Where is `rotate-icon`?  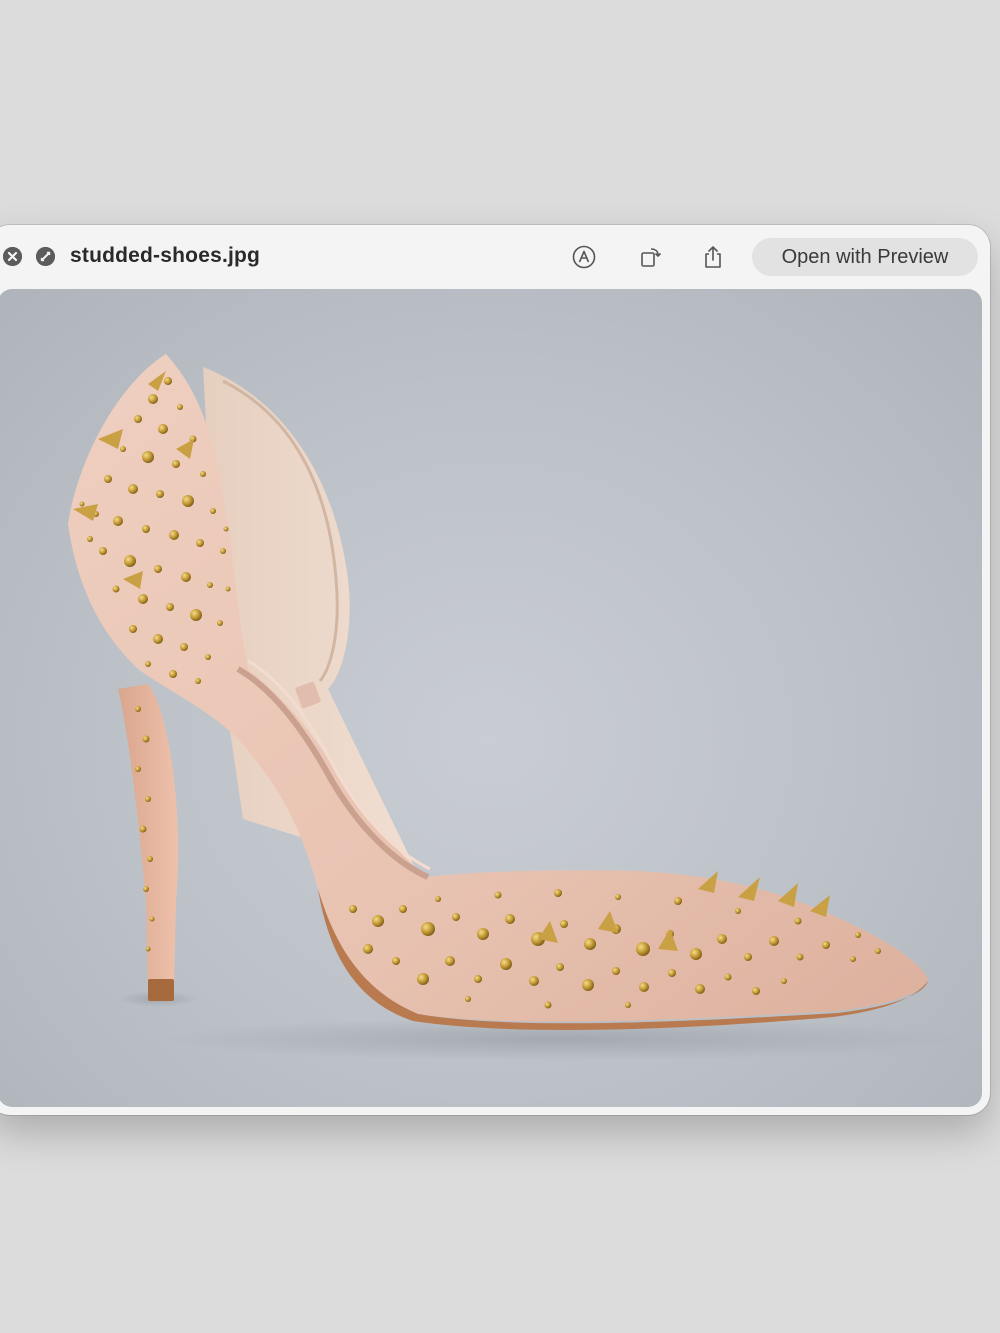
rotate-icon is located at coordinates (650, 257).